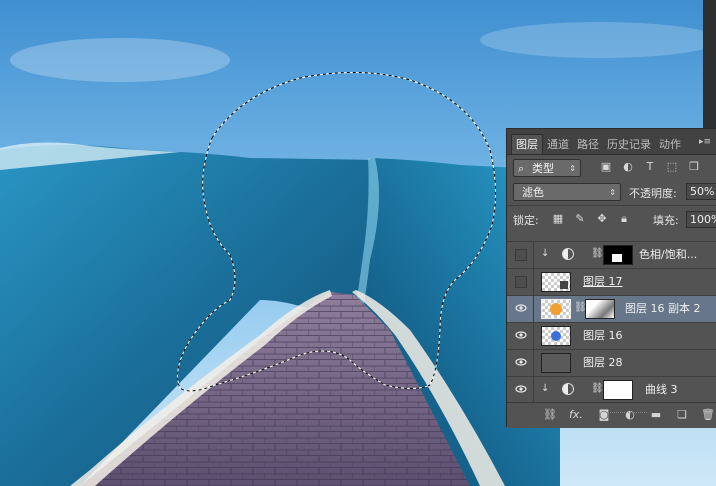 This screenshot has height=486, width=716. Describe the element at coordinates (672, 167) in the screenshot. I see `shape-filter-icon: ⬚` at that location.